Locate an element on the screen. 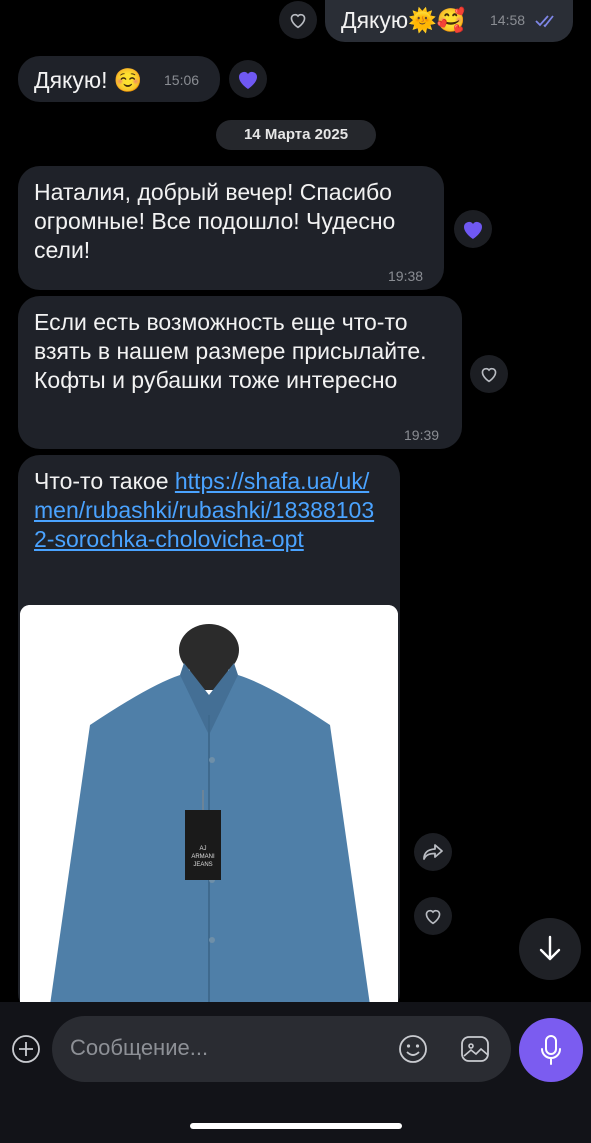 This screenshot has width=591, height=1143. forward-icon is located at coordinates (433, 852).